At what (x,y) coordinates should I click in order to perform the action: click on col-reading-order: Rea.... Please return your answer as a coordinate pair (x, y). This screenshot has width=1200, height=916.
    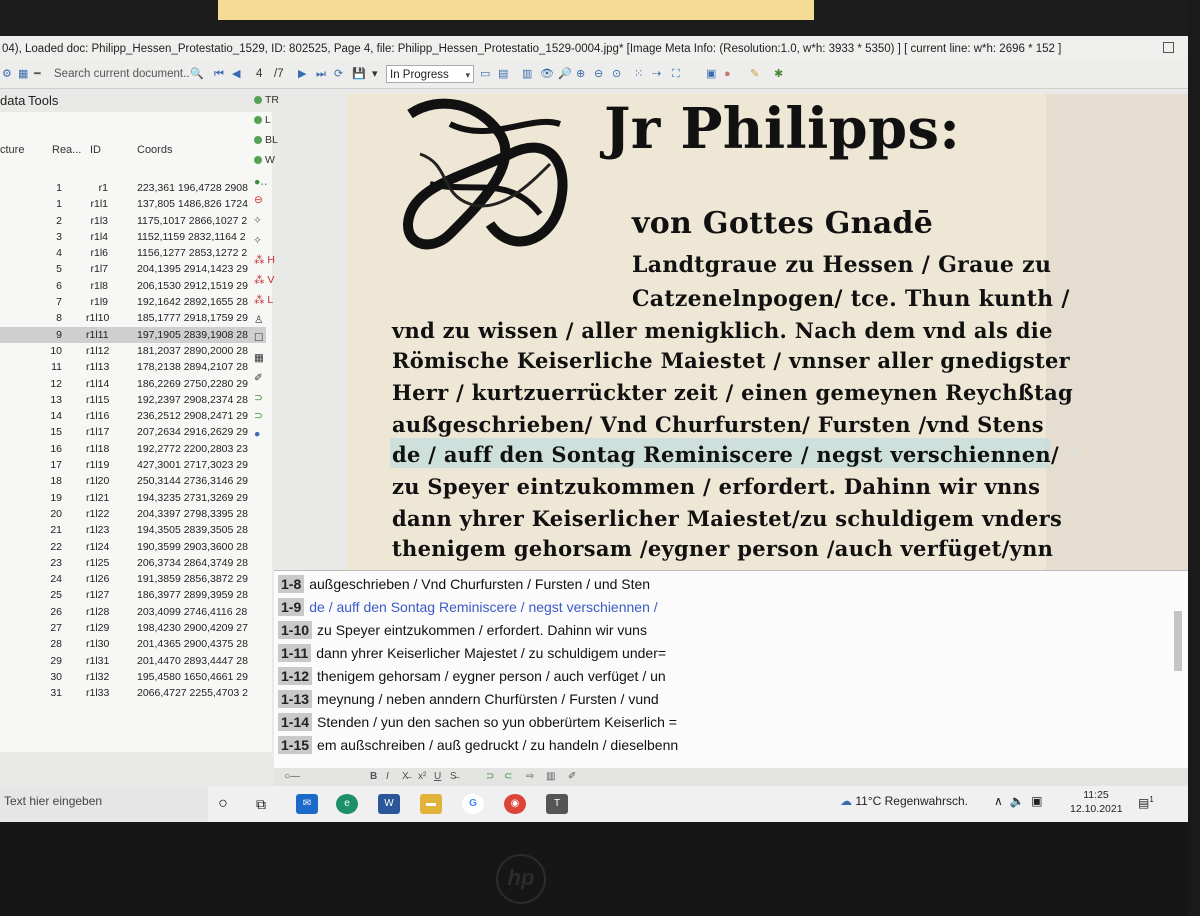
    Looking at the image, I should click on (66, 150).